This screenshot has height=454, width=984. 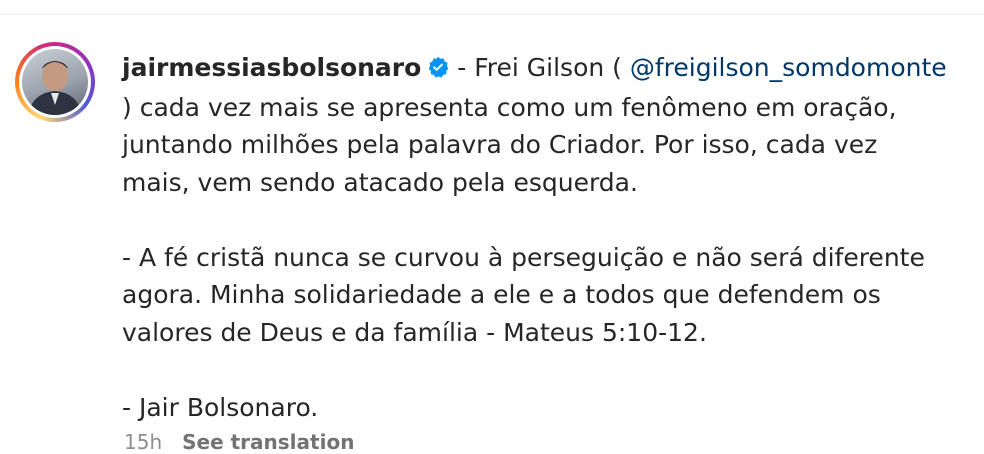 What do you see at coordinates (438, 70) in the screenshot?
I see `verified-badge-icon` at bounding box center [438, 70].